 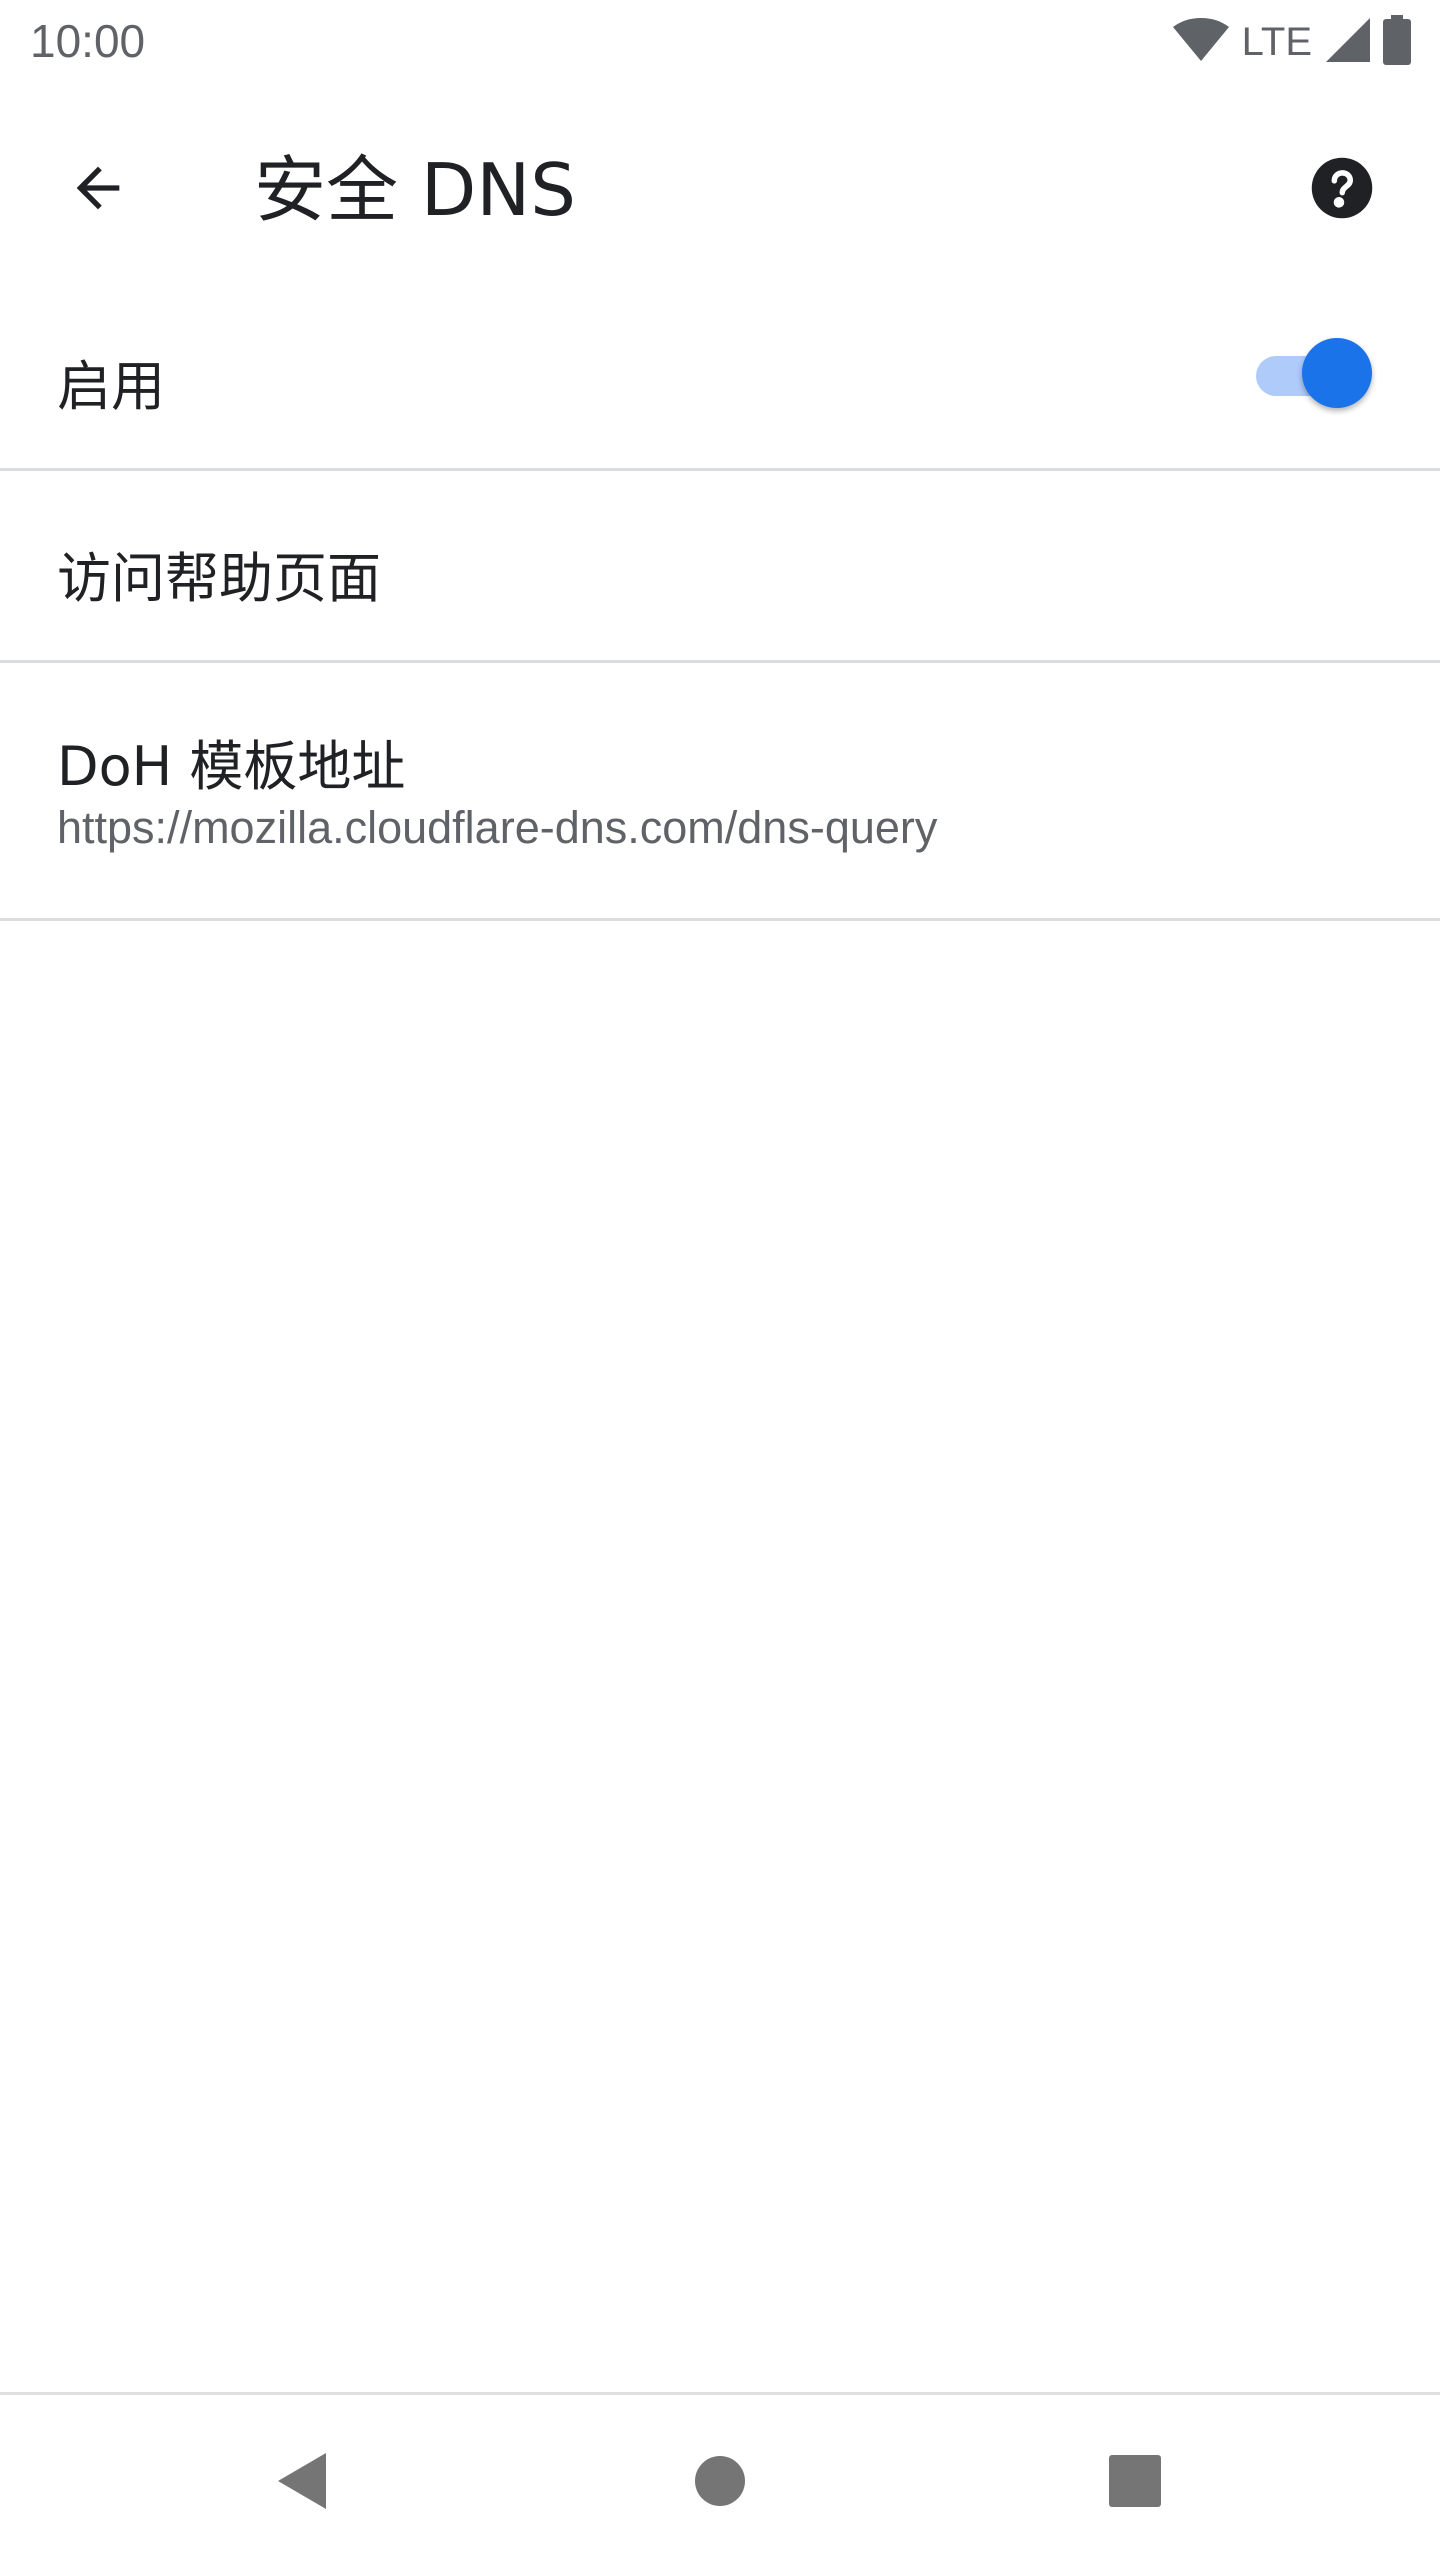 What do you see at coordinates (720, 2393) in the screenshot?
I see `nav-divider` at bounding box center [720, 2393].